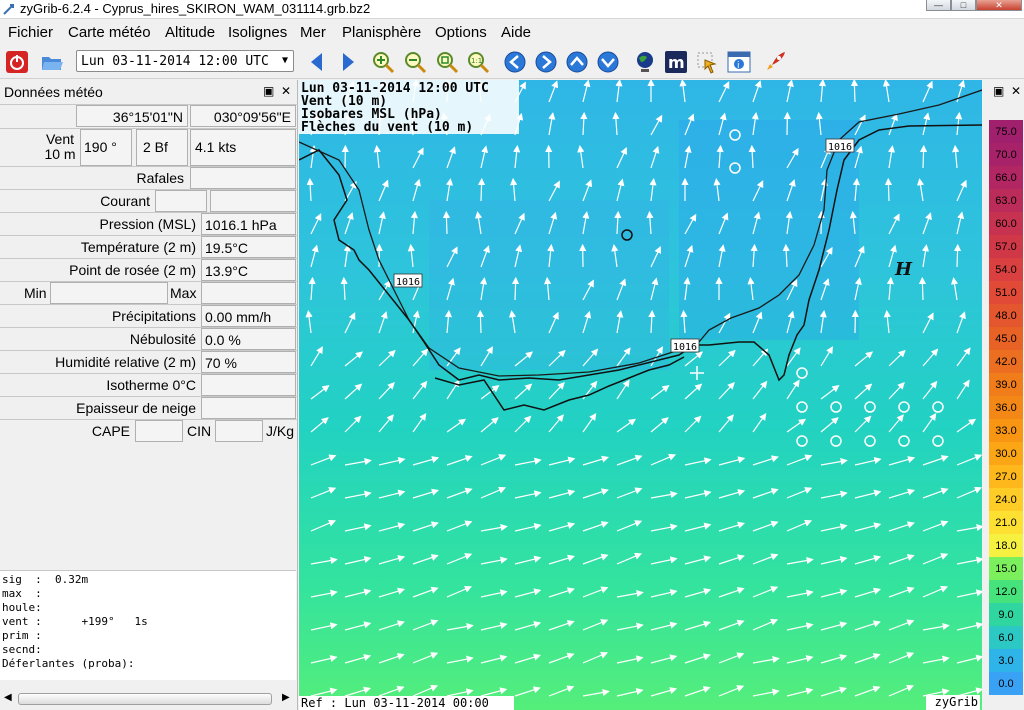  I want to click on menu-isolignes: Isolignes, so click(257, 32).